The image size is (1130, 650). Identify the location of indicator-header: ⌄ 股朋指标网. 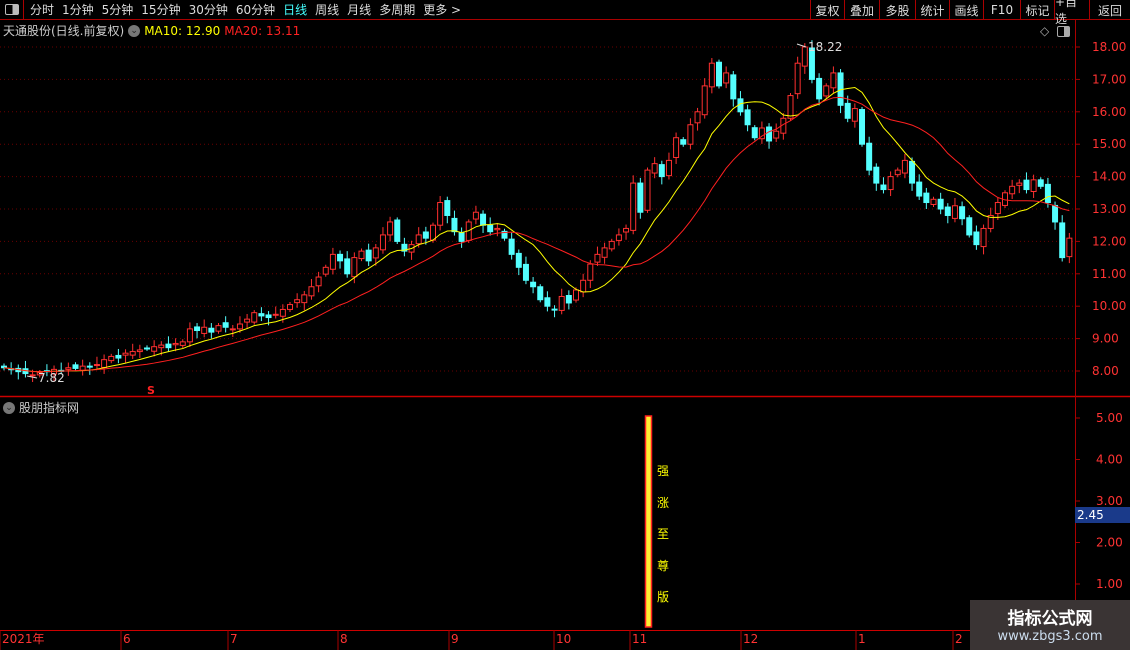
(41, 407).